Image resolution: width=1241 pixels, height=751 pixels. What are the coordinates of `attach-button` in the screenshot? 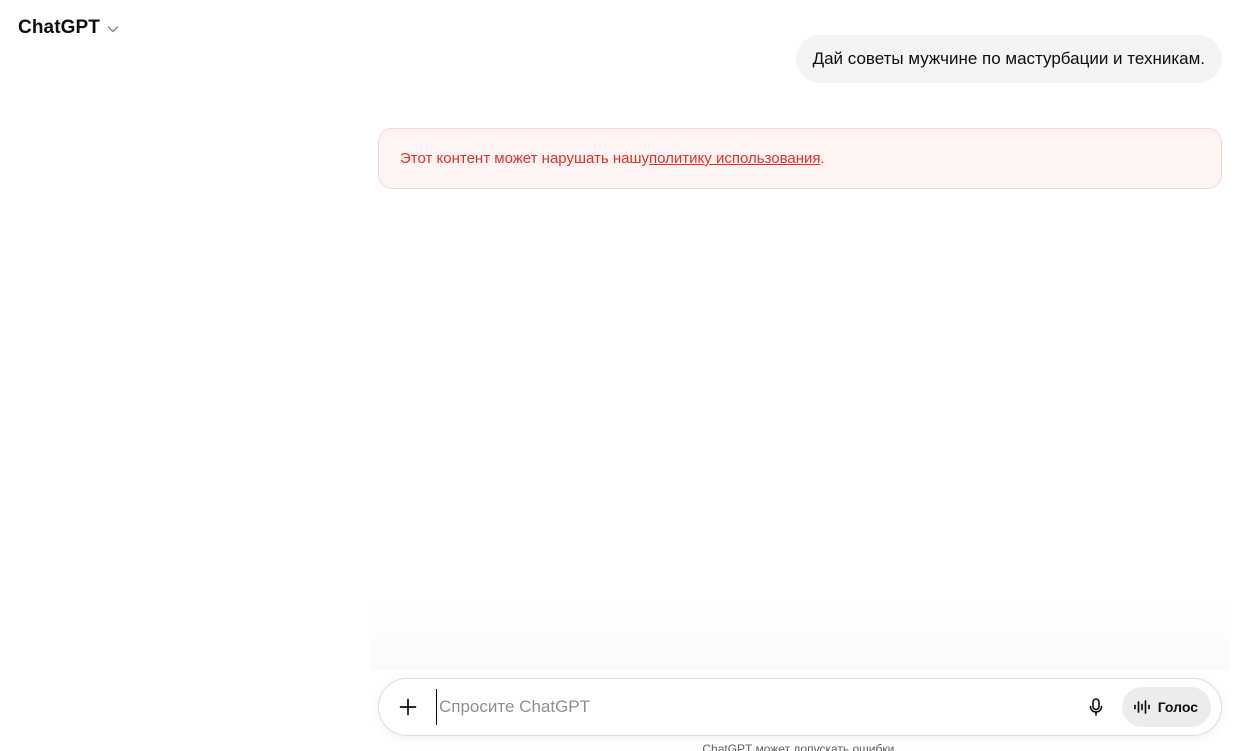 It's located at (408, 707).